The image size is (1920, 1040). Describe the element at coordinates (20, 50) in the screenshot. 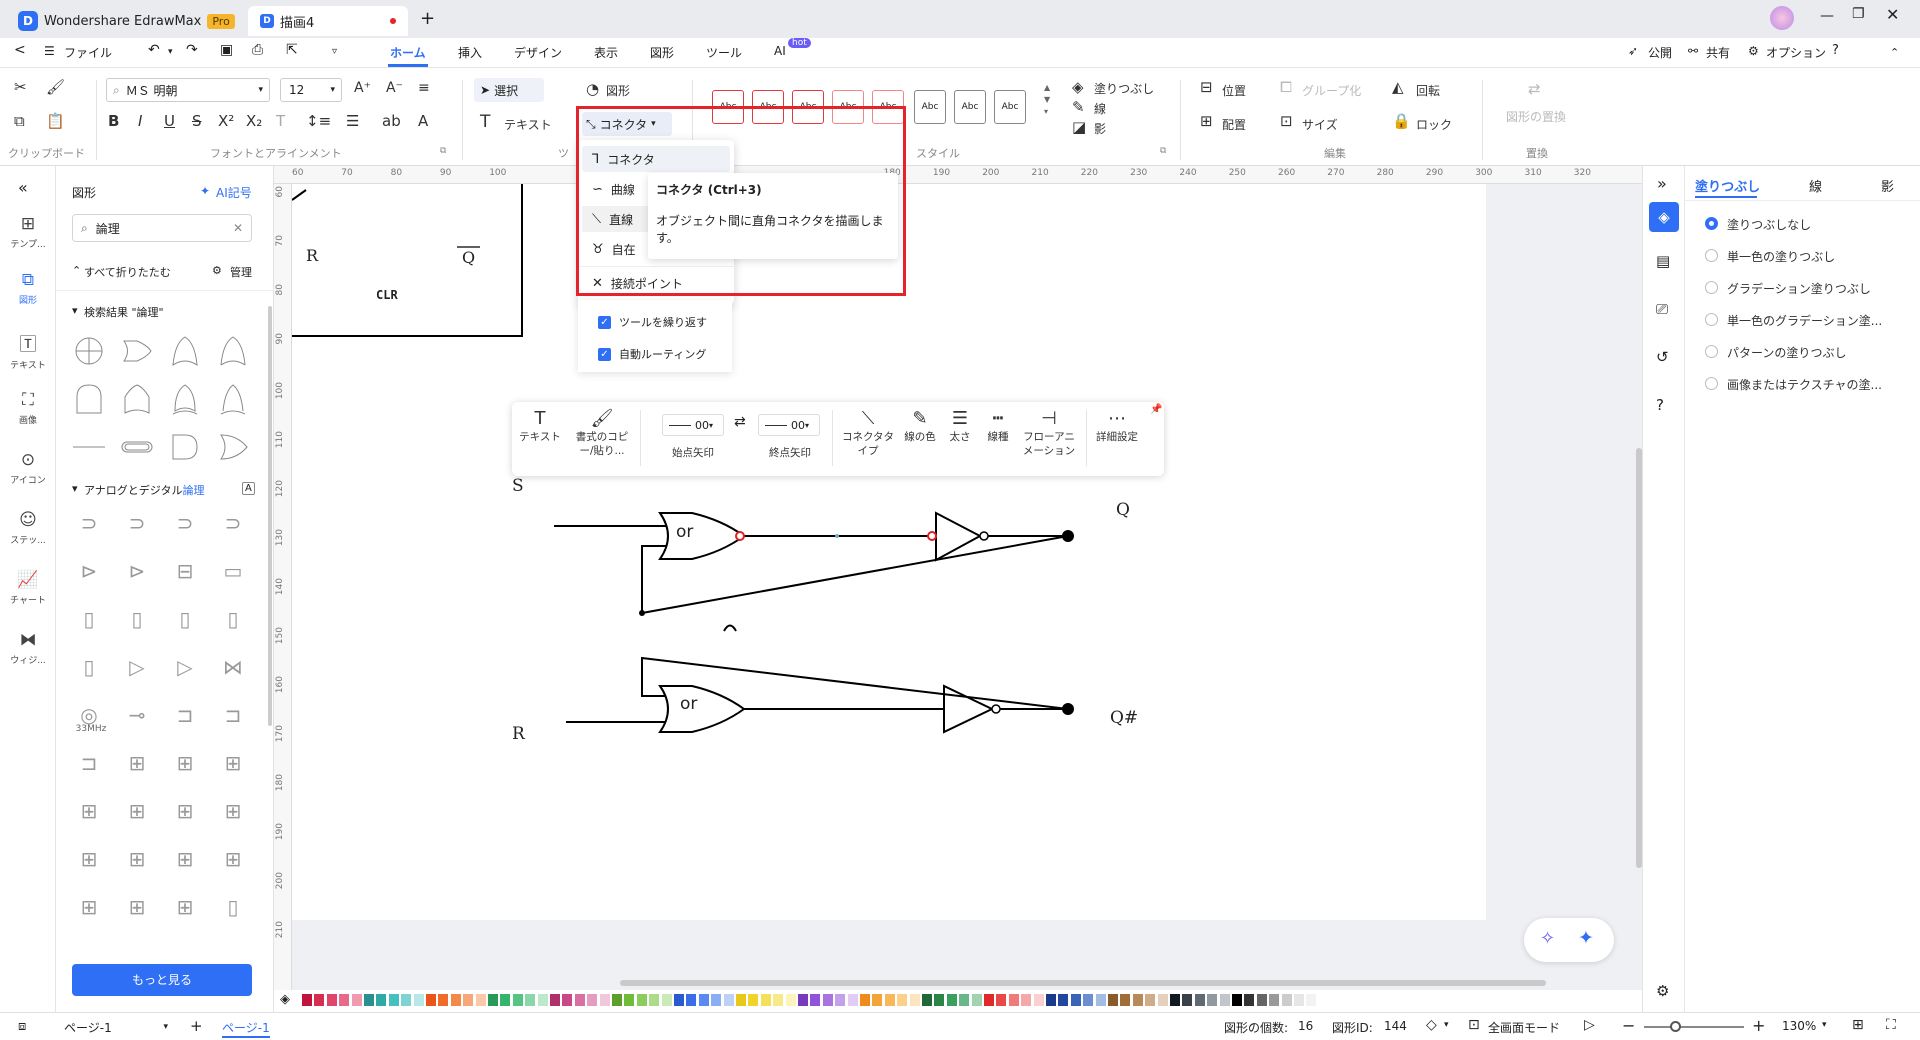

I see `back-icon: <` at that location.